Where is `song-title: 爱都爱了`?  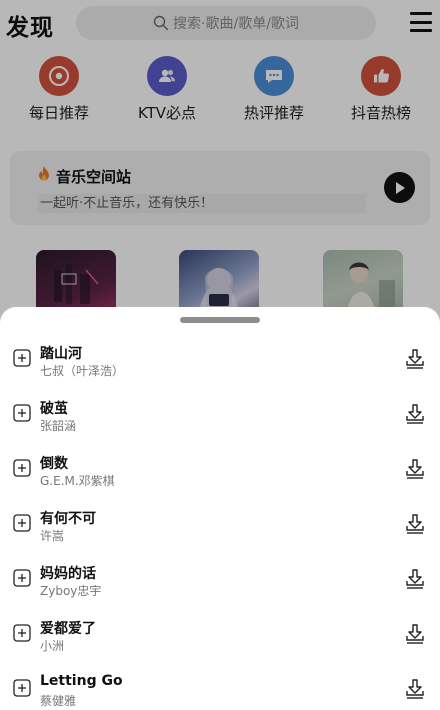
song-title: 爱都爱了 is located at coordinates (68, 629).